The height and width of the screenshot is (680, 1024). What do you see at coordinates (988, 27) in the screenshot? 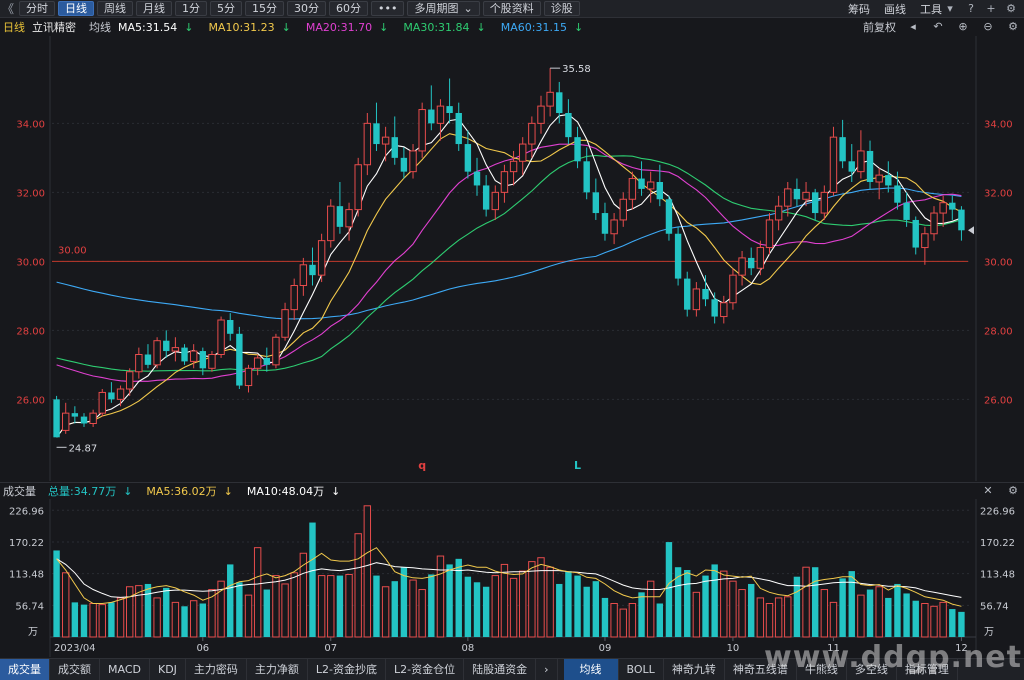
I see `zoom-out-icon: ⊖` at bounding box center [988, 27].